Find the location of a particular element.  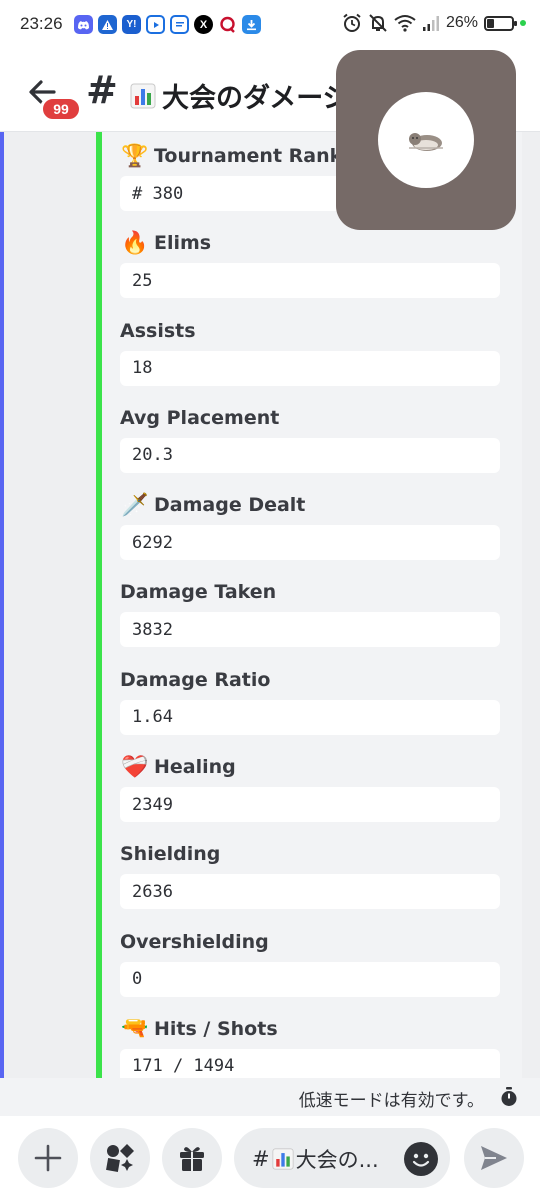

channel-name: 大会のダメージ is located at coordinates (256, 98).